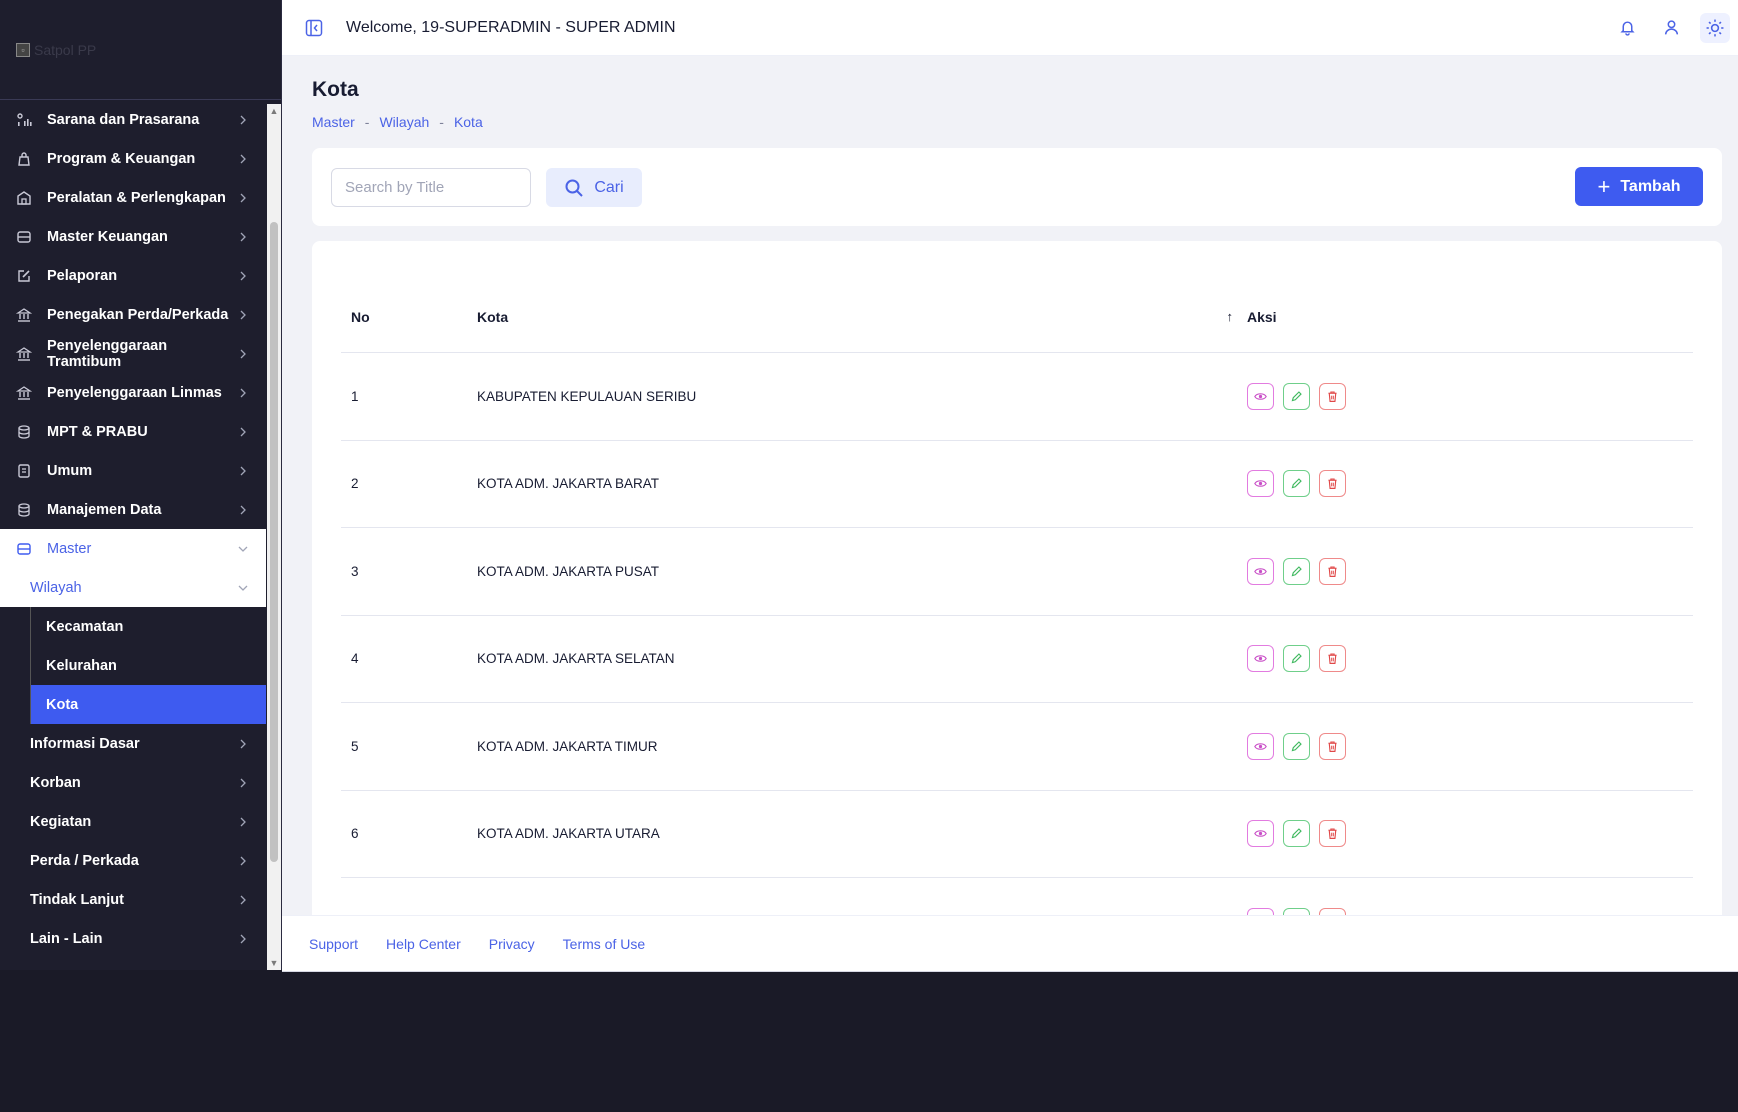 This screenshot has width=1738, height=1112. What do you see at coordinates (468, 122) in the screenshot?
I see `breadcrumb-kota: Kota` at bounding box center [468, 122].